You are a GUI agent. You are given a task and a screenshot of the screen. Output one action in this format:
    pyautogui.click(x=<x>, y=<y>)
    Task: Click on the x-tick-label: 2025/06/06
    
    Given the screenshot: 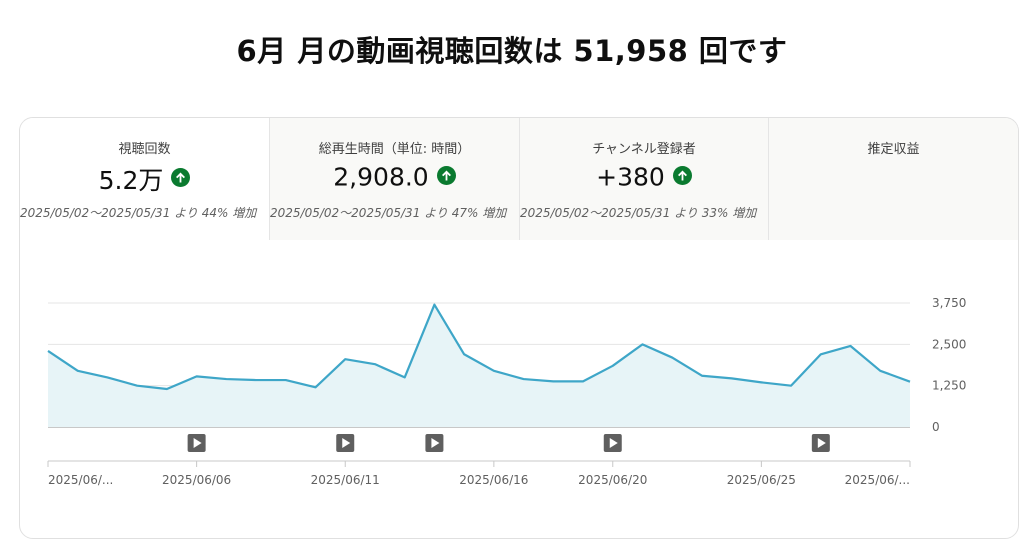 What is the action you would take?
    pyautogui.click(x=196, y=480)
    